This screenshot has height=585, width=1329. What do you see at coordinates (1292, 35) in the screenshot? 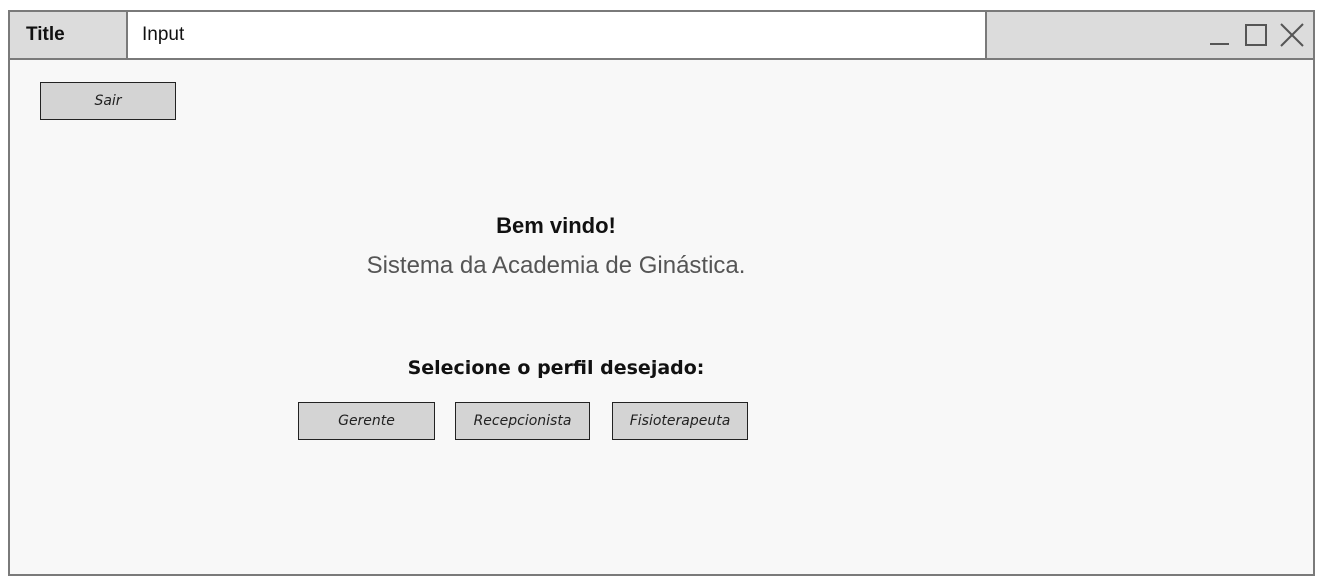
I see `close-icon` at bounding box center [1292, 35].